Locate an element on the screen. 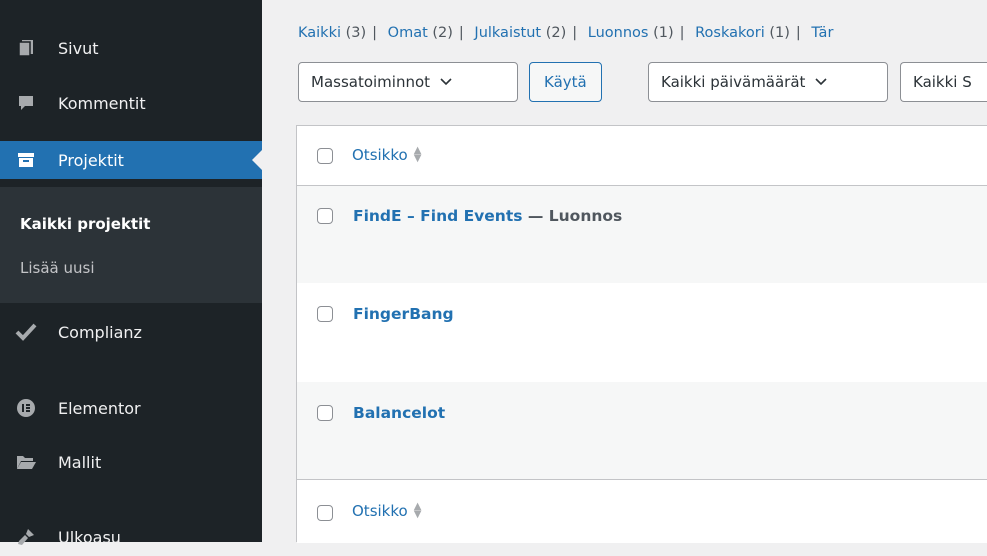 The width and height of the screenshot is (987, 556). table-row: FindE – Find Events — Luonnos is located at coordinates (642, 234).